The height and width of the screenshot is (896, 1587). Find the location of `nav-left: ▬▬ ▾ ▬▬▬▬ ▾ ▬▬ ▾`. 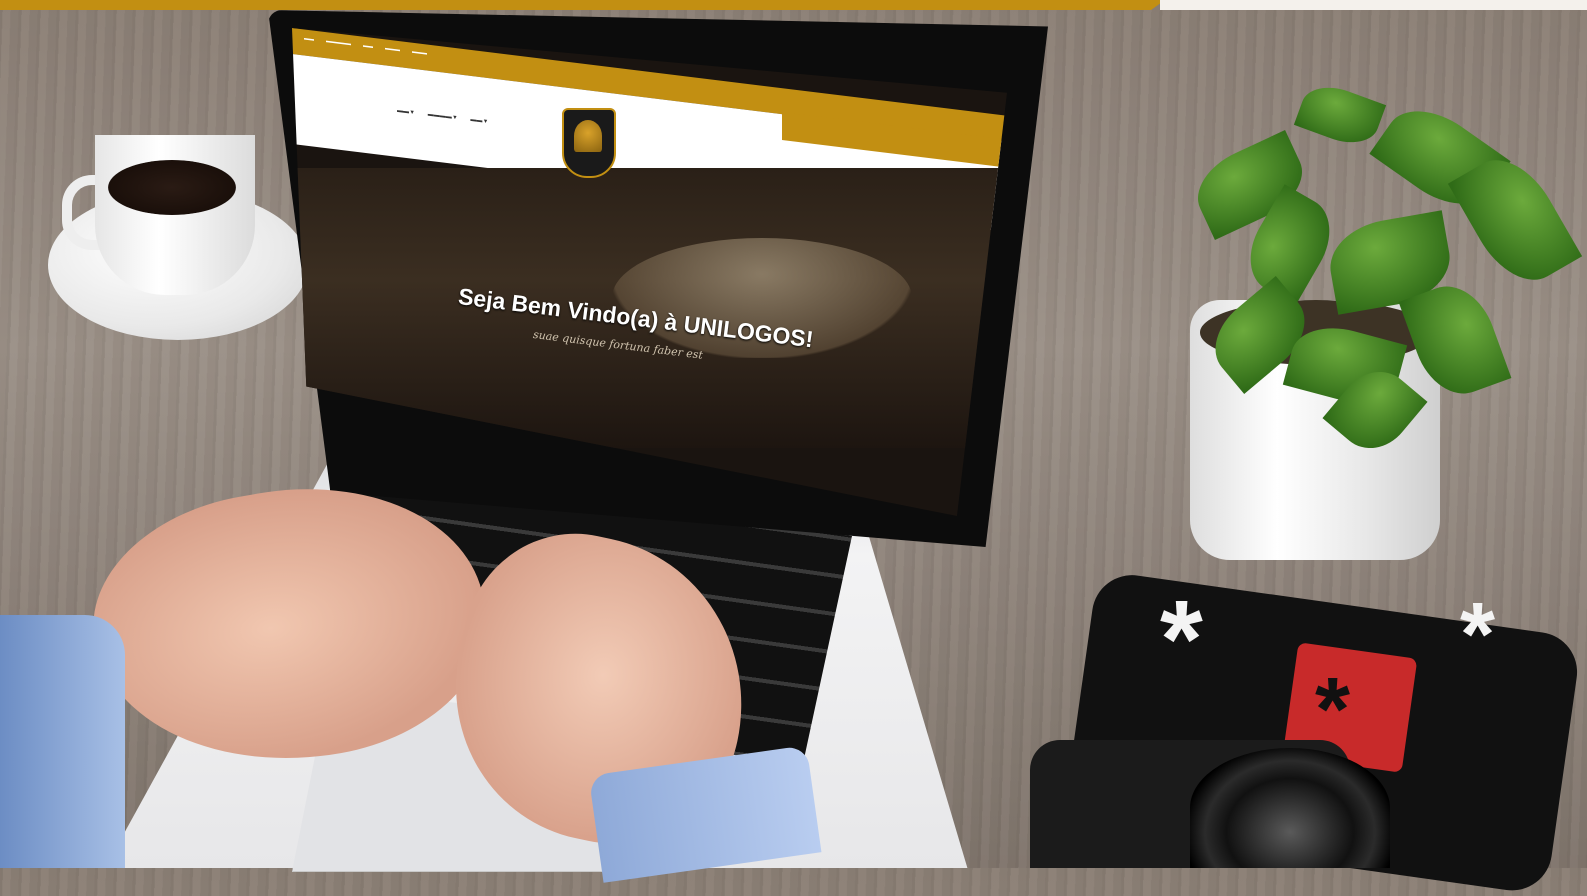

nav-left: ▬▬ ▾ ▬▬▬▬ ▾ ▬▬ ▾ is located at coordinates (442, 116).